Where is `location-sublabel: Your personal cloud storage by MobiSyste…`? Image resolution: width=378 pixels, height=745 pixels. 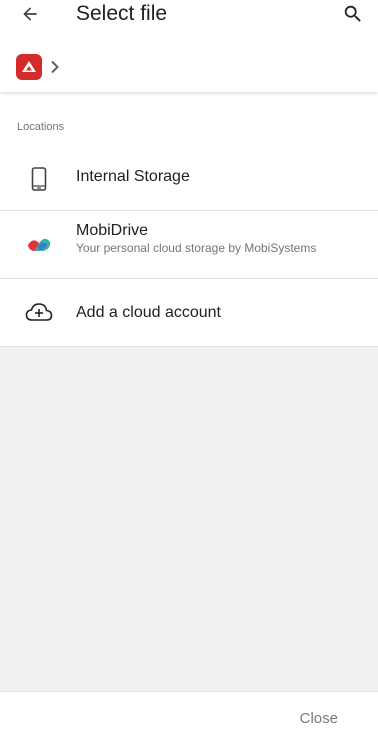
location-sublabel: Your personal cloud storage by MobiSyste… is located at coordinates (196, 248).